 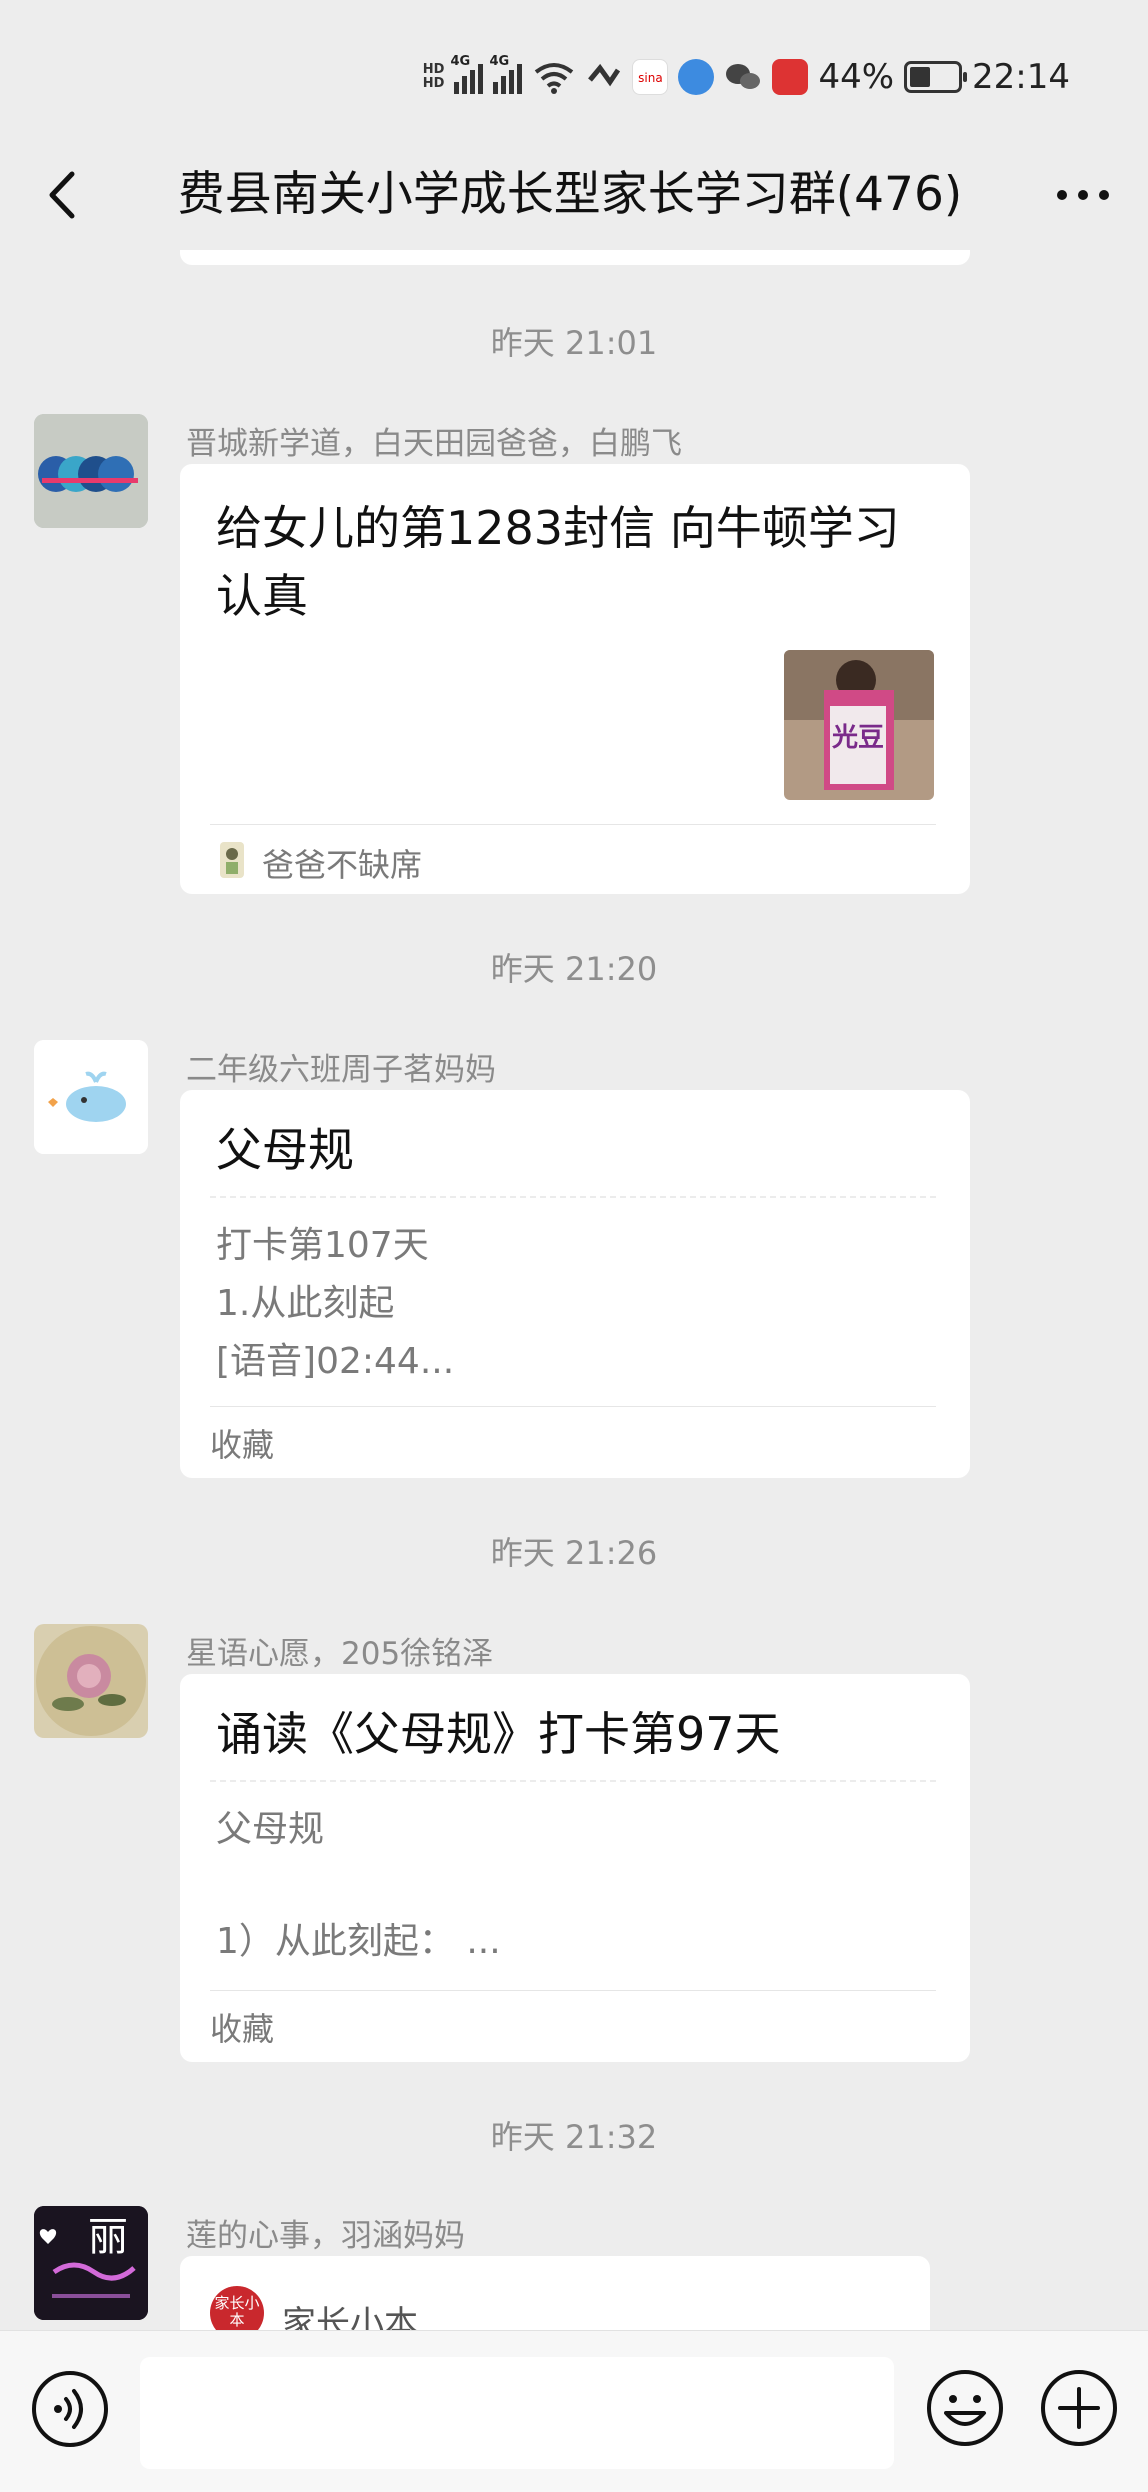 I want to click on voice-icon, so click(x=70, y=2409).